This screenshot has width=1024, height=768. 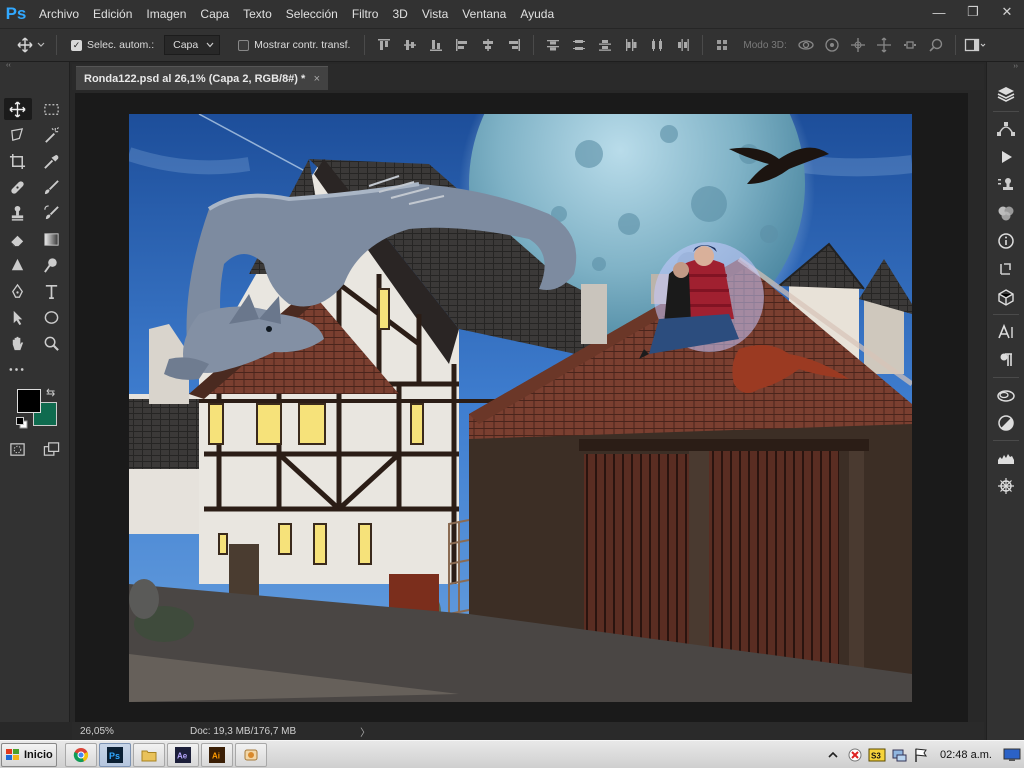 I want to click on pen-tool, so click(x=18, y=291).